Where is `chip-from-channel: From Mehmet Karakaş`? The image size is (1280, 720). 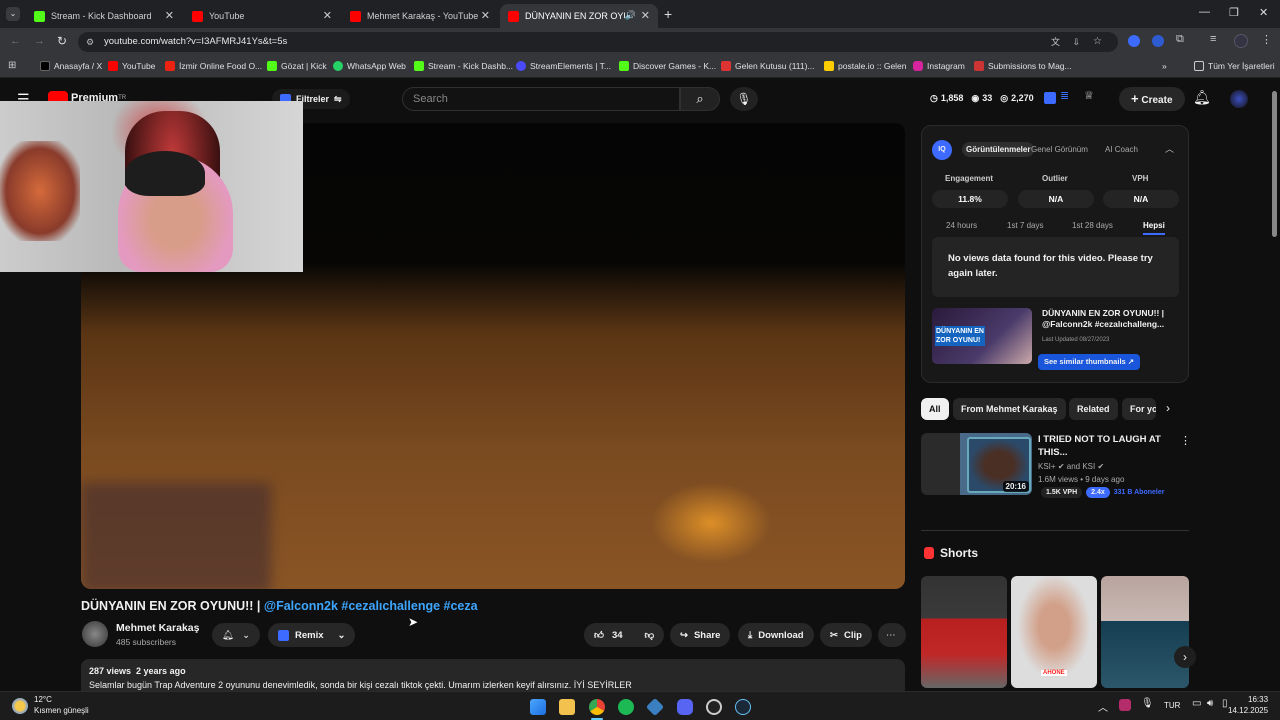 chip-from-channel: From Mehmet Karakaş is located at coordinates (1009, 409).